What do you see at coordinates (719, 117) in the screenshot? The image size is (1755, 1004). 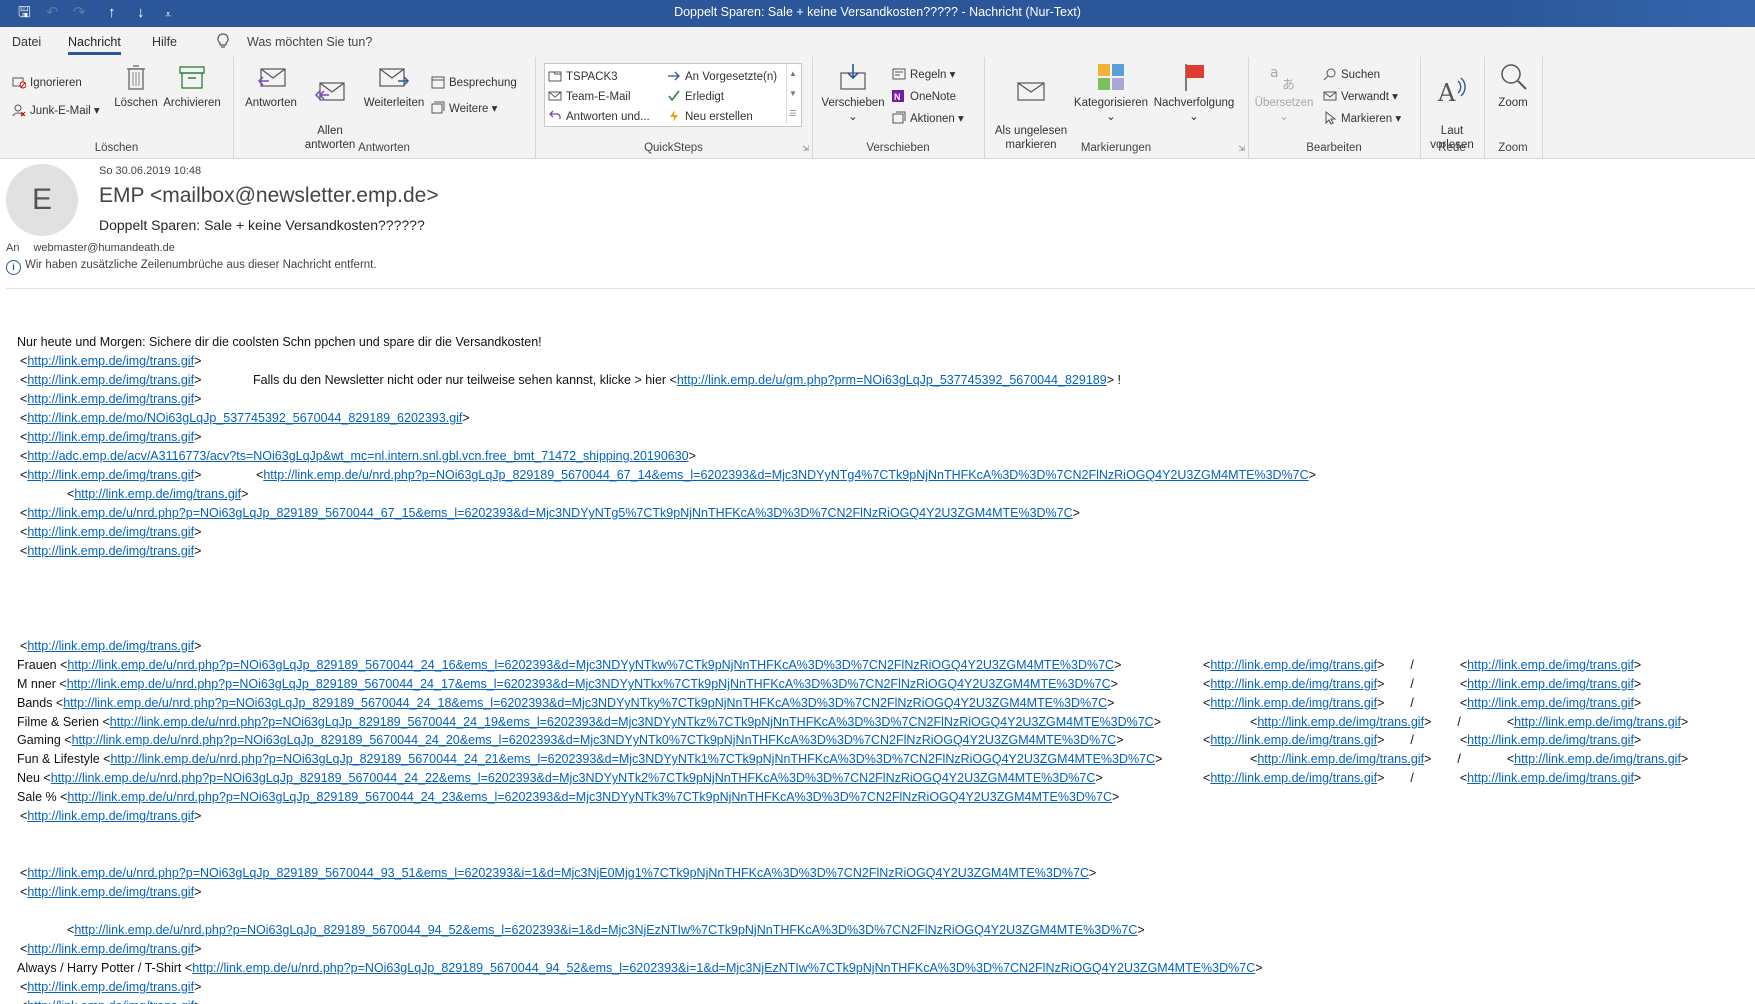 I see `quickstep-label: Neu erstellen` at bounding box center [719, 117].